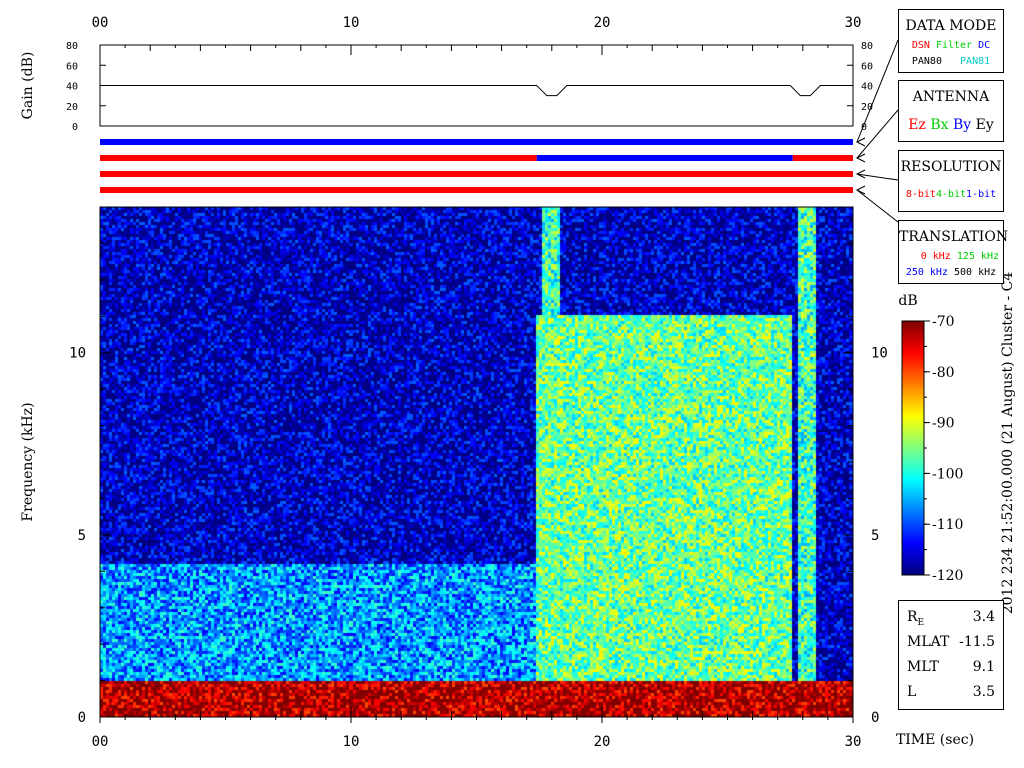 The image size is (1024, 768). Describe the element at coordinates (602, 742) in the screenshot. I see `time-bottom-tick-label: 20` at that location.